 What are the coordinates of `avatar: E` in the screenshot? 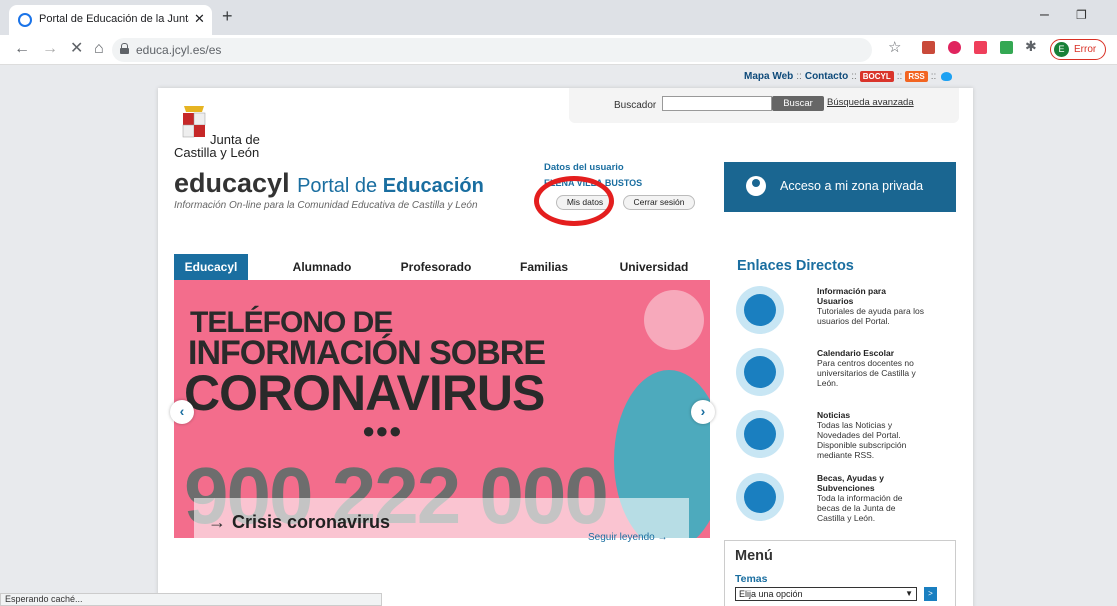 It's located at (1061, 49).